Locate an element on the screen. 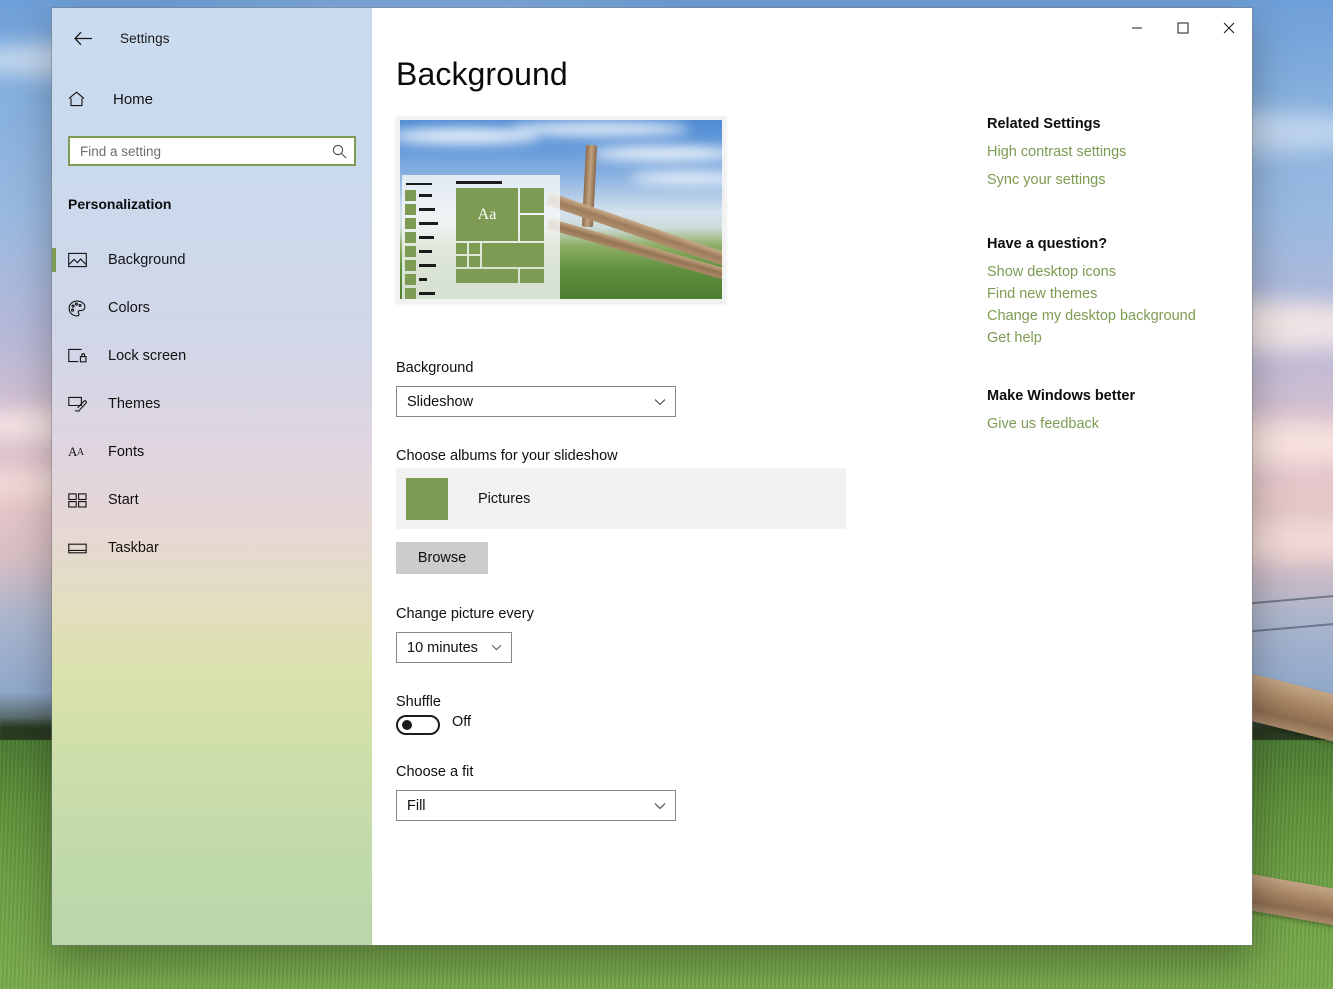  link-high-contrast-settings: High contrast settings is located at coordinates (1056, 152).